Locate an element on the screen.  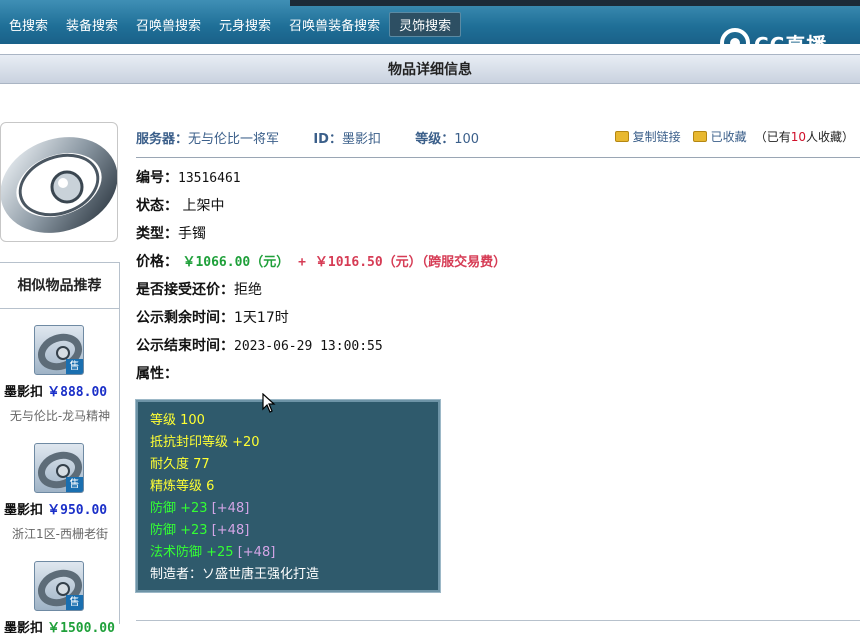
attribute-line: 制造者：ソ盛世唐王强化打造 is located at coordinates (288, 575).